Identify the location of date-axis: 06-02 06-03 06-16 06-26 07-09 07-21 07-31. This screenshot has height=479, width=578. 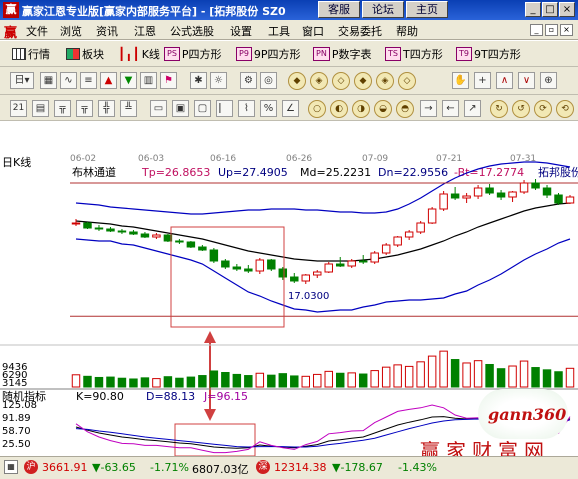
(303, 159).